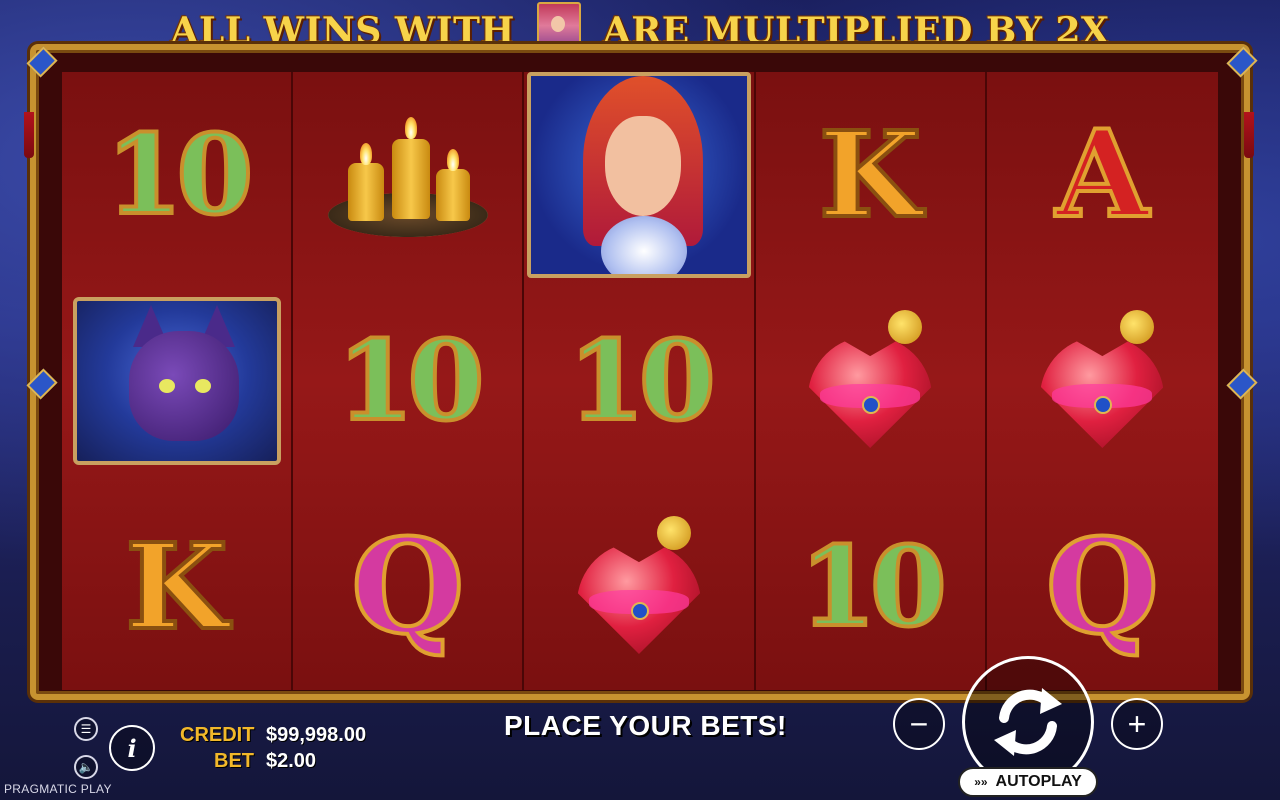 This screenshot has width=1280, height=800. I want to click on black-cat-symbol-icon, so click(176, 381).